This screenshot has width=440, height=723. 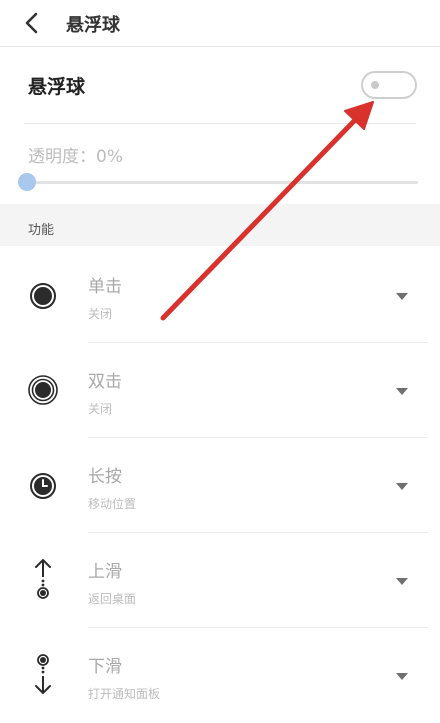 What do you see at coordinates (43, 674) in the screenshot?
I see `swipe-down-icon` at bounding box center [43, 674].